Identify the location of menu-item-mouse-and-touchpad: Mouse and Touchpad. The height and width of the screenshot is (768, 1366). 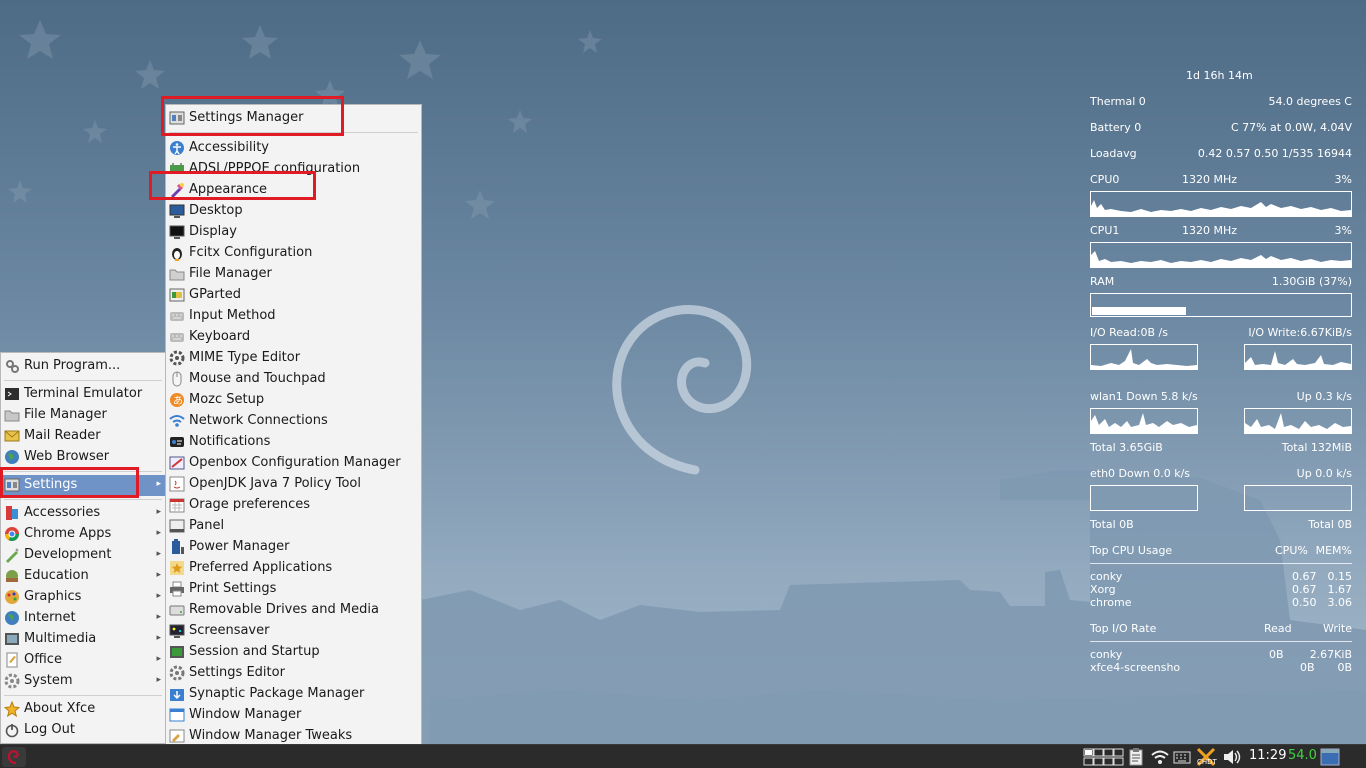
(293, 379).